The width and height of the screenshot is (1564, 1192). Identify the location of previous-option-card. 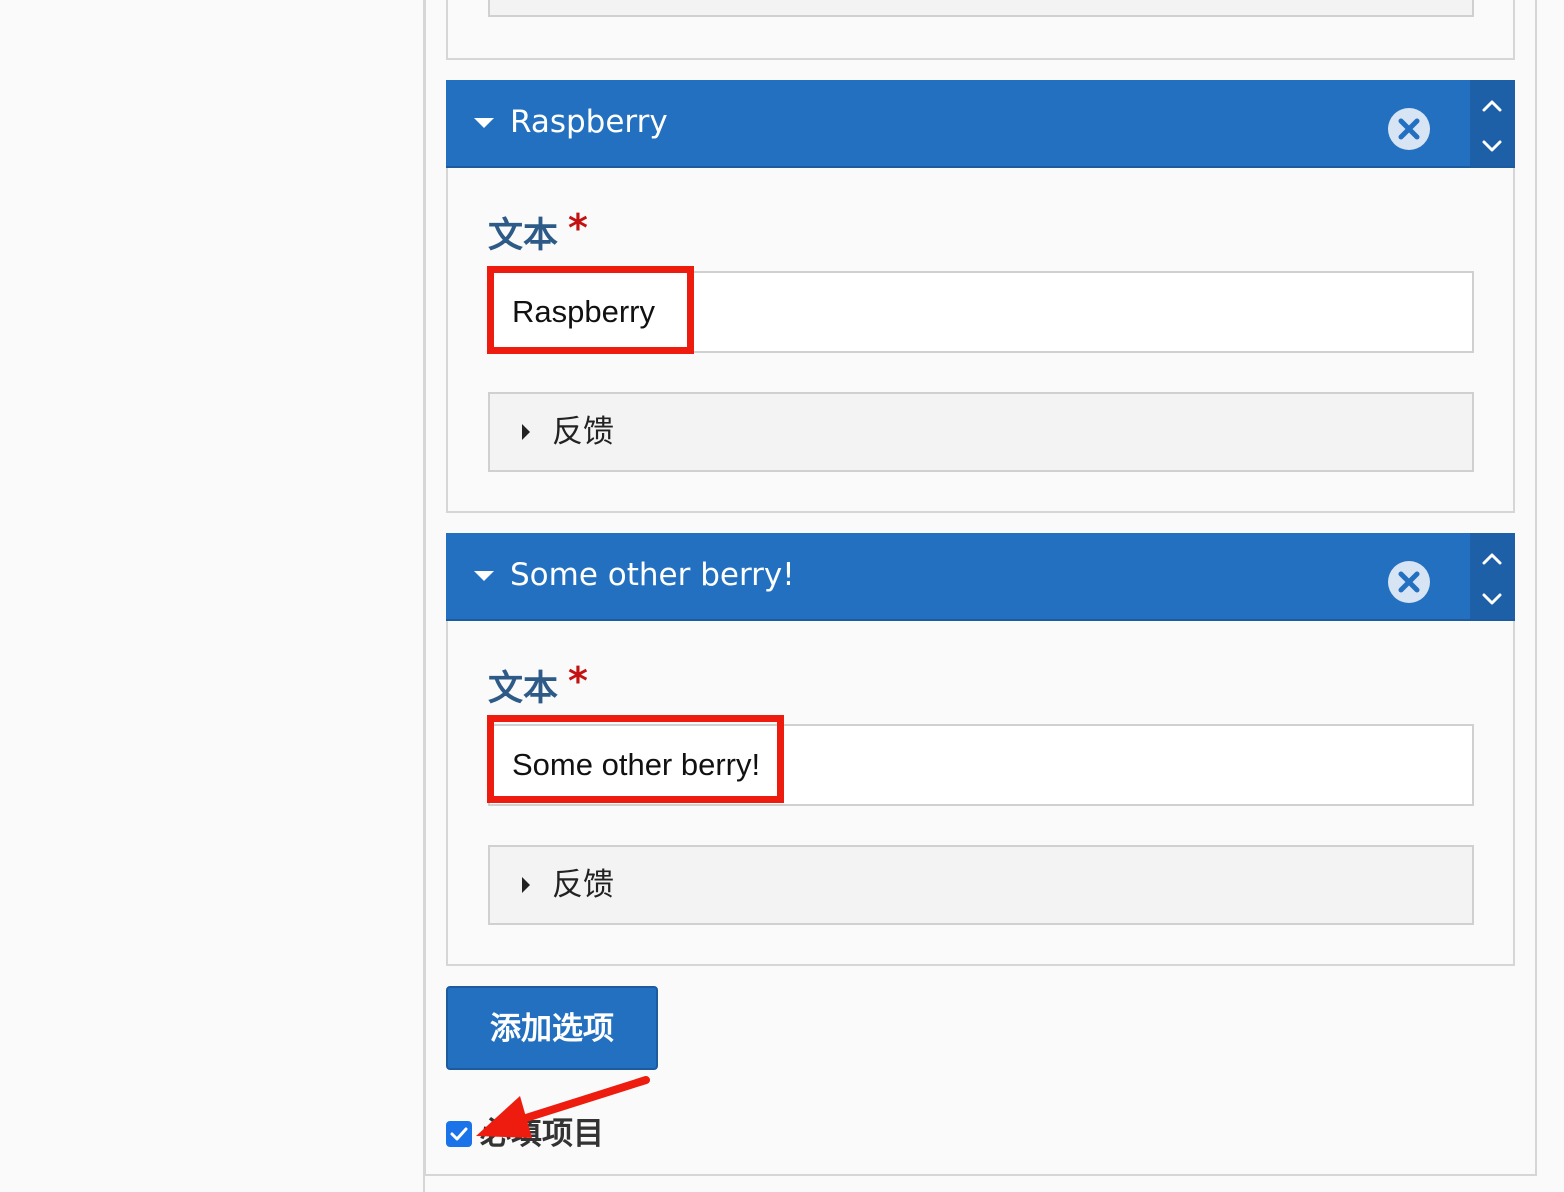
(980, 30).